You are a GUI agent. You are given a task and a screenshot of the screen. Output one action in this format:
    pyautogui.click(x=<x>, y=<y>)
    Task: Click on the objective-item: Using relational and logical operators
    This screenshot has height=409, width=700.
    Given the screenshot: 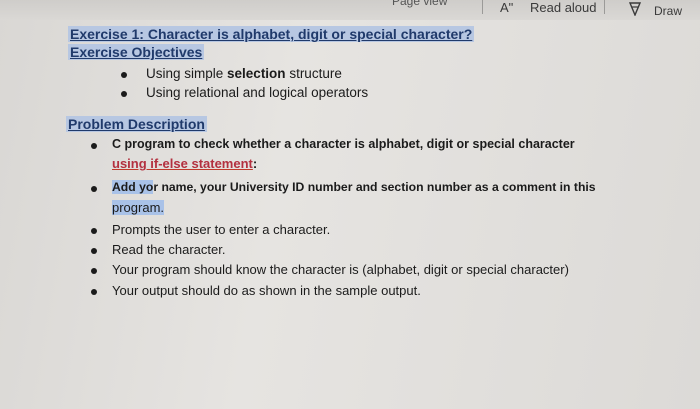 What is the action you would take?
    pyautogui.click(x=257, y=92)
    